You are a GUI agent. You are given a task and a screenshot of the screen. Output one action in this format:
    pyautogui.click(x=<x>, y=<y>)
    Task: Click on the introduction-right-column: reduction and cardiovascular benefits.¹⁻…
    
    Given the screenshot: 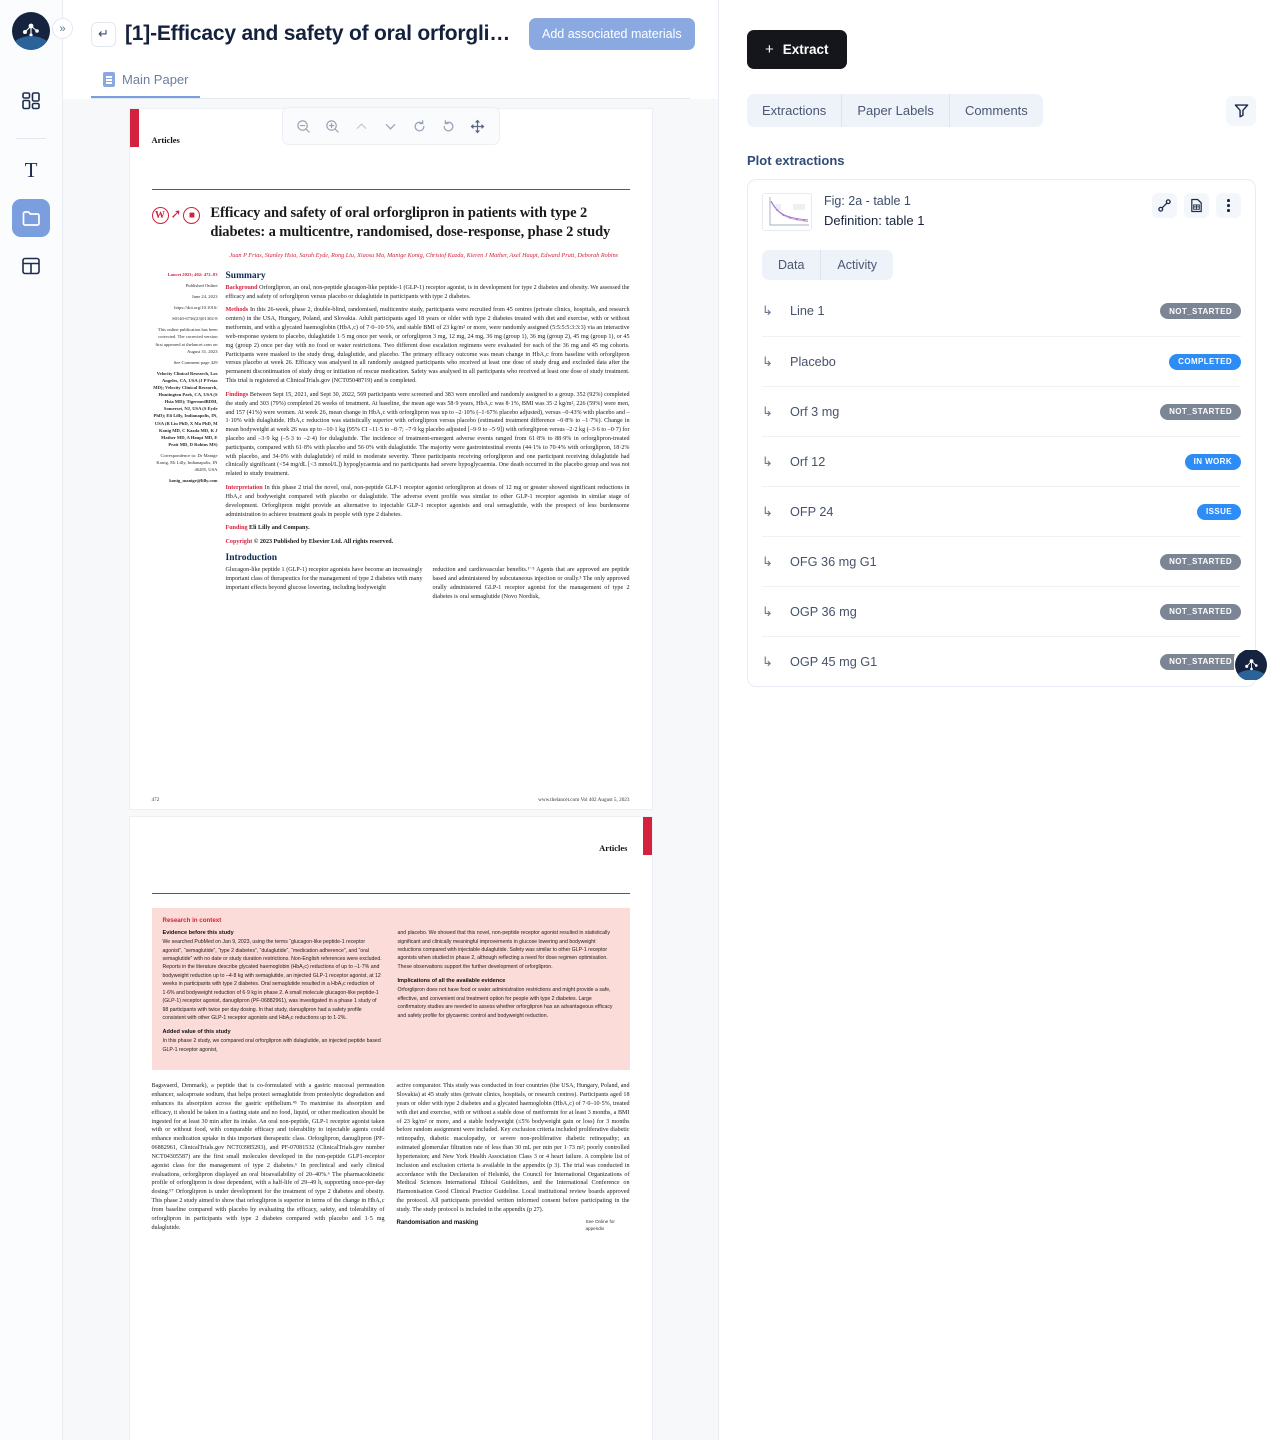 What is the action you would take?
    pyautogui.click(x=531, y=586)
    